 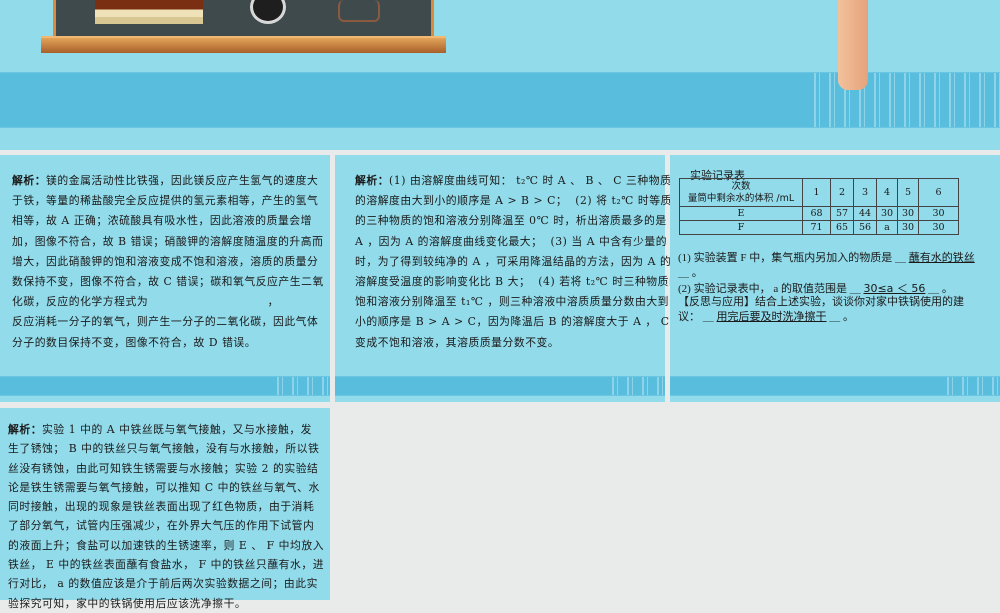 What do you see at coordinates (771, 317) in the screenshot?
I see `answer-3: 用完后要及时洗净擦干` at bounding box center [771, 317].